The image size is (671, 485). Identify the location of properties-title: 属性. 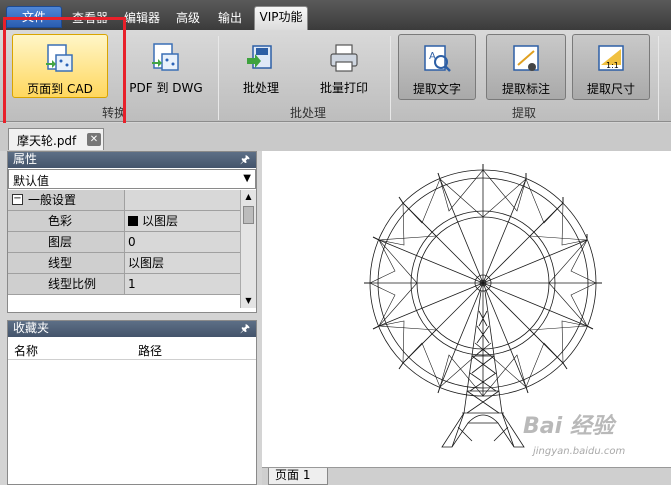
(25, 159).